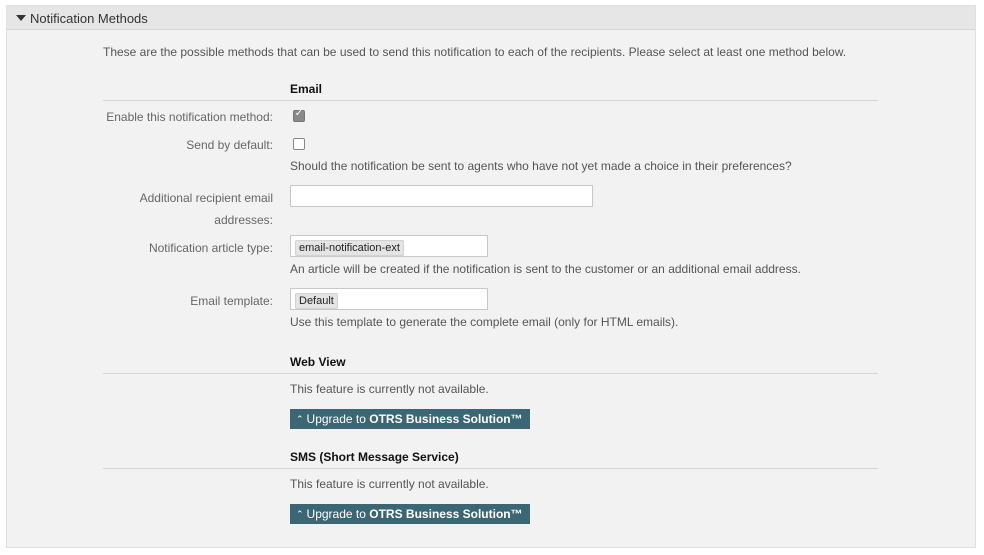  What do you see at coordinates (389, 389) in the screenshot?
I see `webview-unavailable-text: This feature is currently not available.` at bounding box center [389, 389].